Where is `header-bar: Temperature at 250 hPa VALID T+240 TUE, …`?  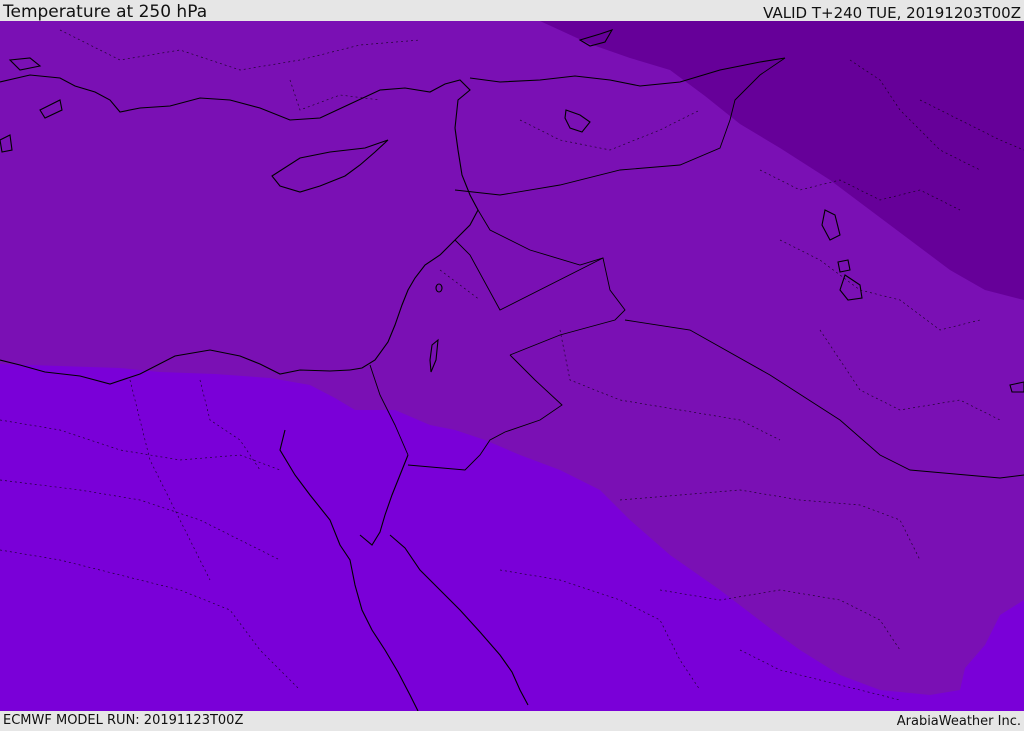 header-bar: Temperature at 250 hPa VALID T+240 TUE, … is located at coordinates (512, 10).